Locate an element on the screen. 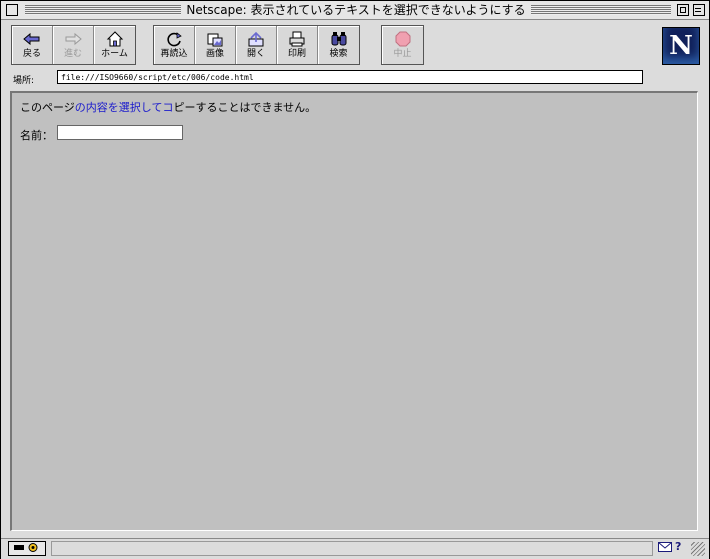  find-label: 検索 is located at coordinates (338, 54).